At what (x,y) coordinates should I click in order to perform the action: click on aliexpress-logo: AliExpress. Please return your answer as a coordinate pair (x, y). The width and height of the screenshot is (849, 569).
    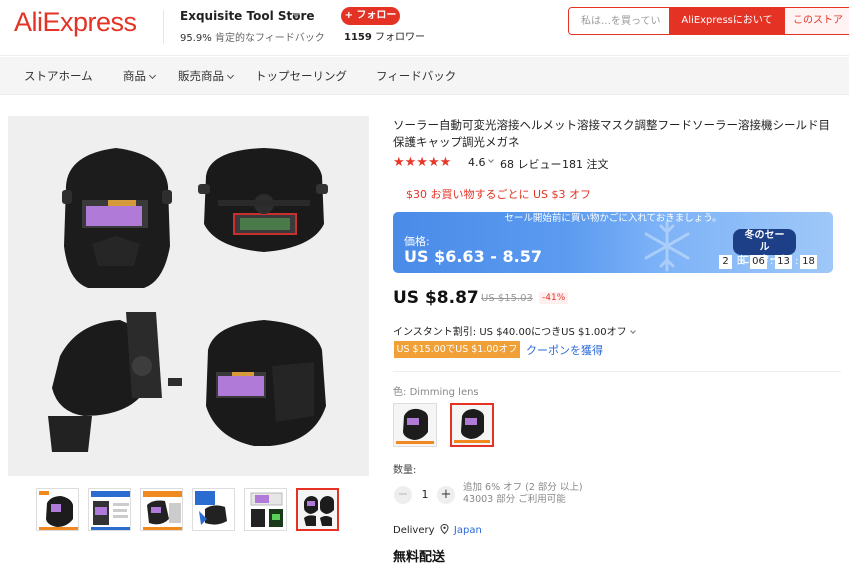
    Looking at the image, I should click on (75, 22).